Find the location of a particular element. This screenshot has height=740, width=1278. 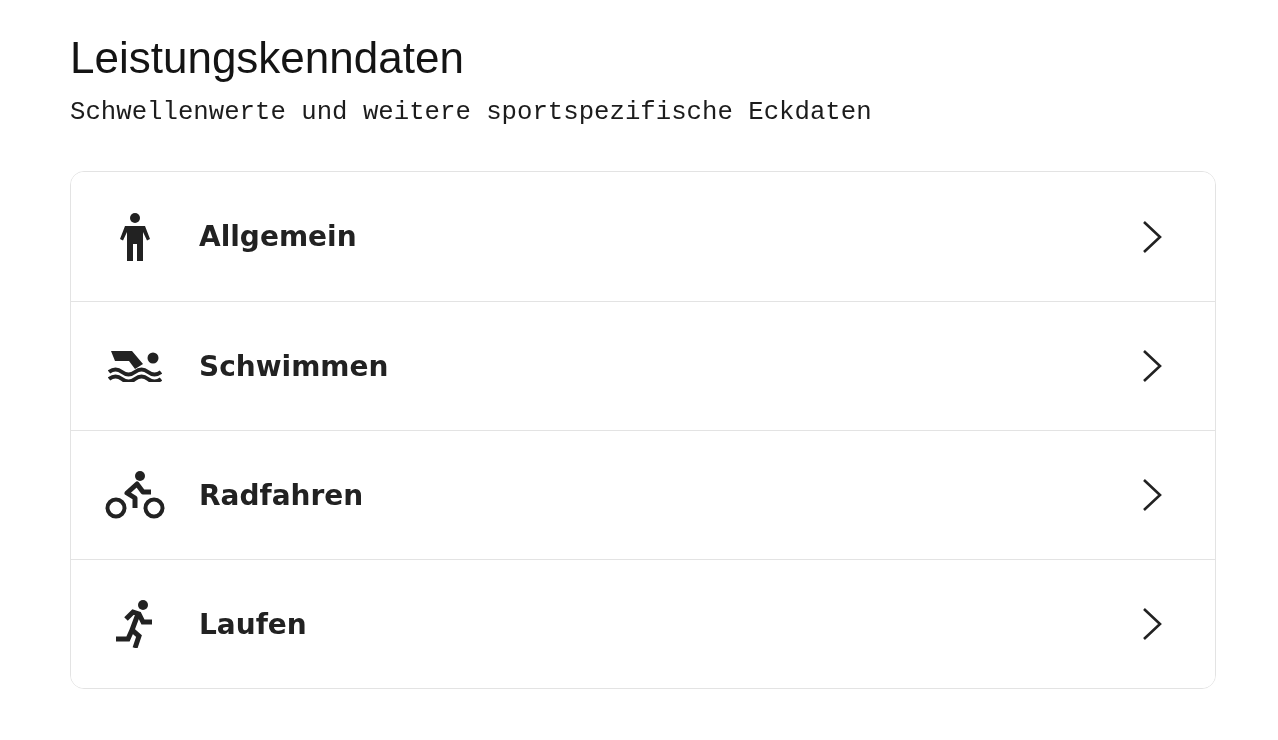

page-subtitle: Schwellenwerte und weitere sportspezifische Eckdaten is located at coordinates (471, 113).